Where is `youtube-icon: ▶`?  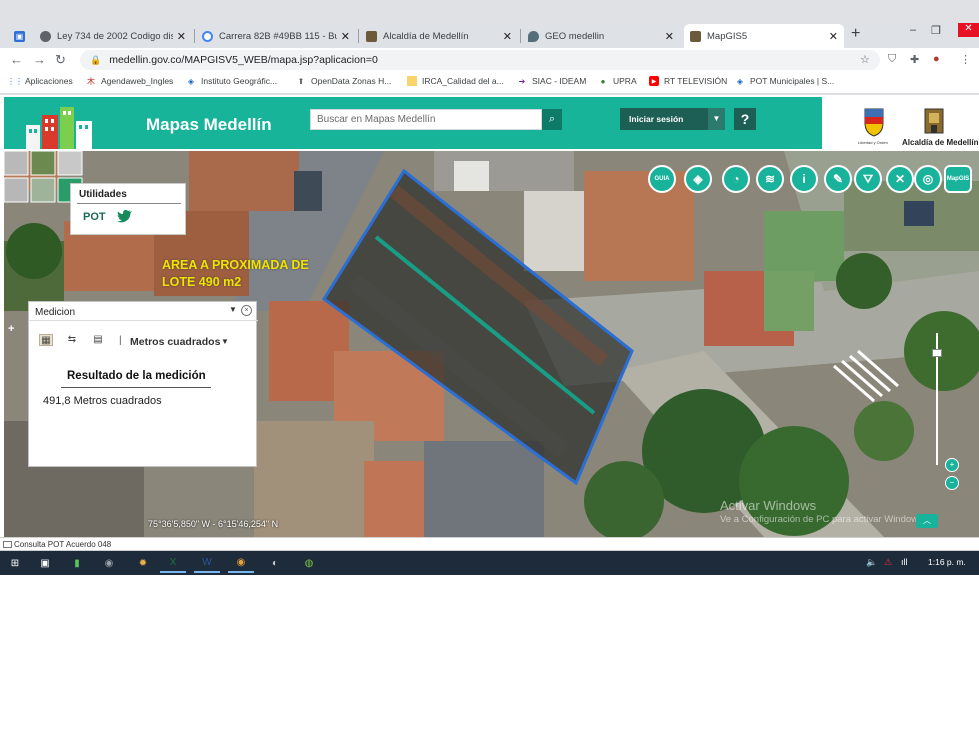
youtube-icon: ▶ is located at coordinates (654, 81).